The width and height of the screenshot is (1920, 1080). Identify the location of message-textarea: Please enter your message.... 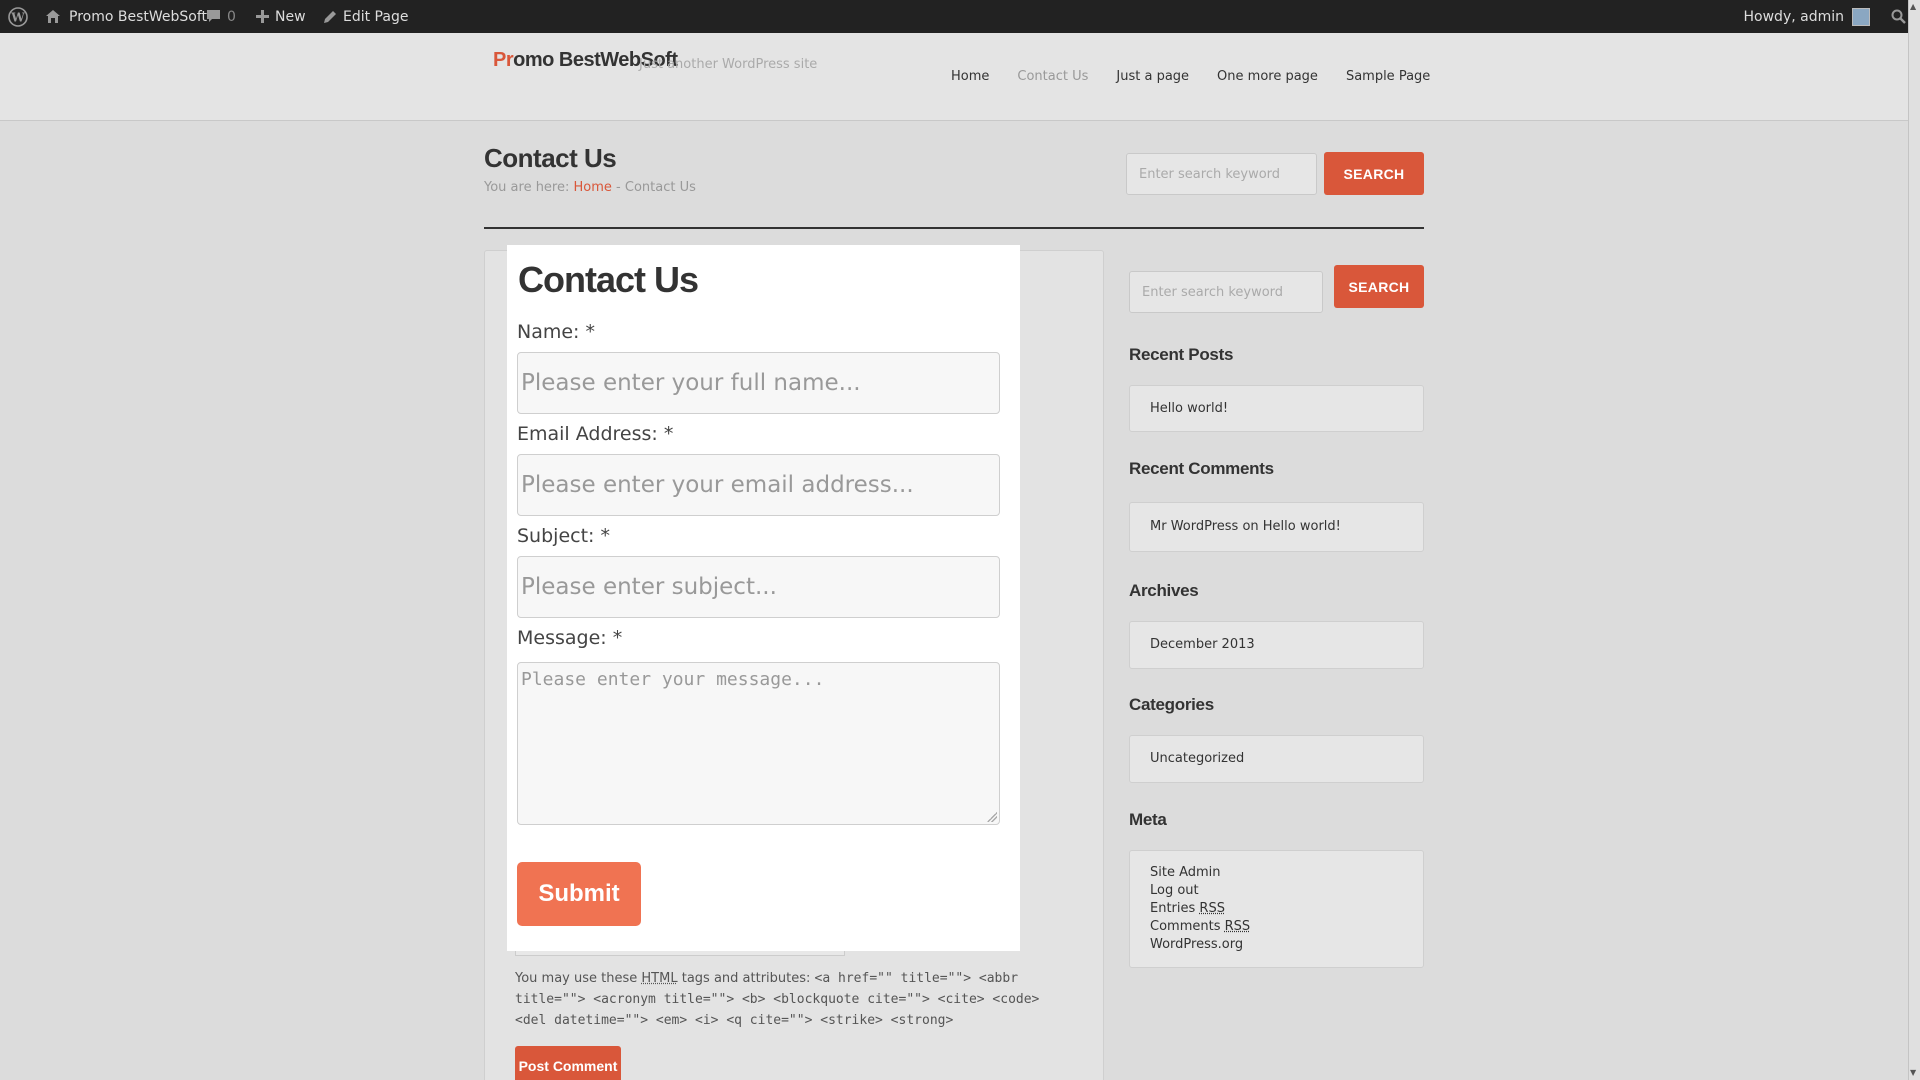
(758, 743).